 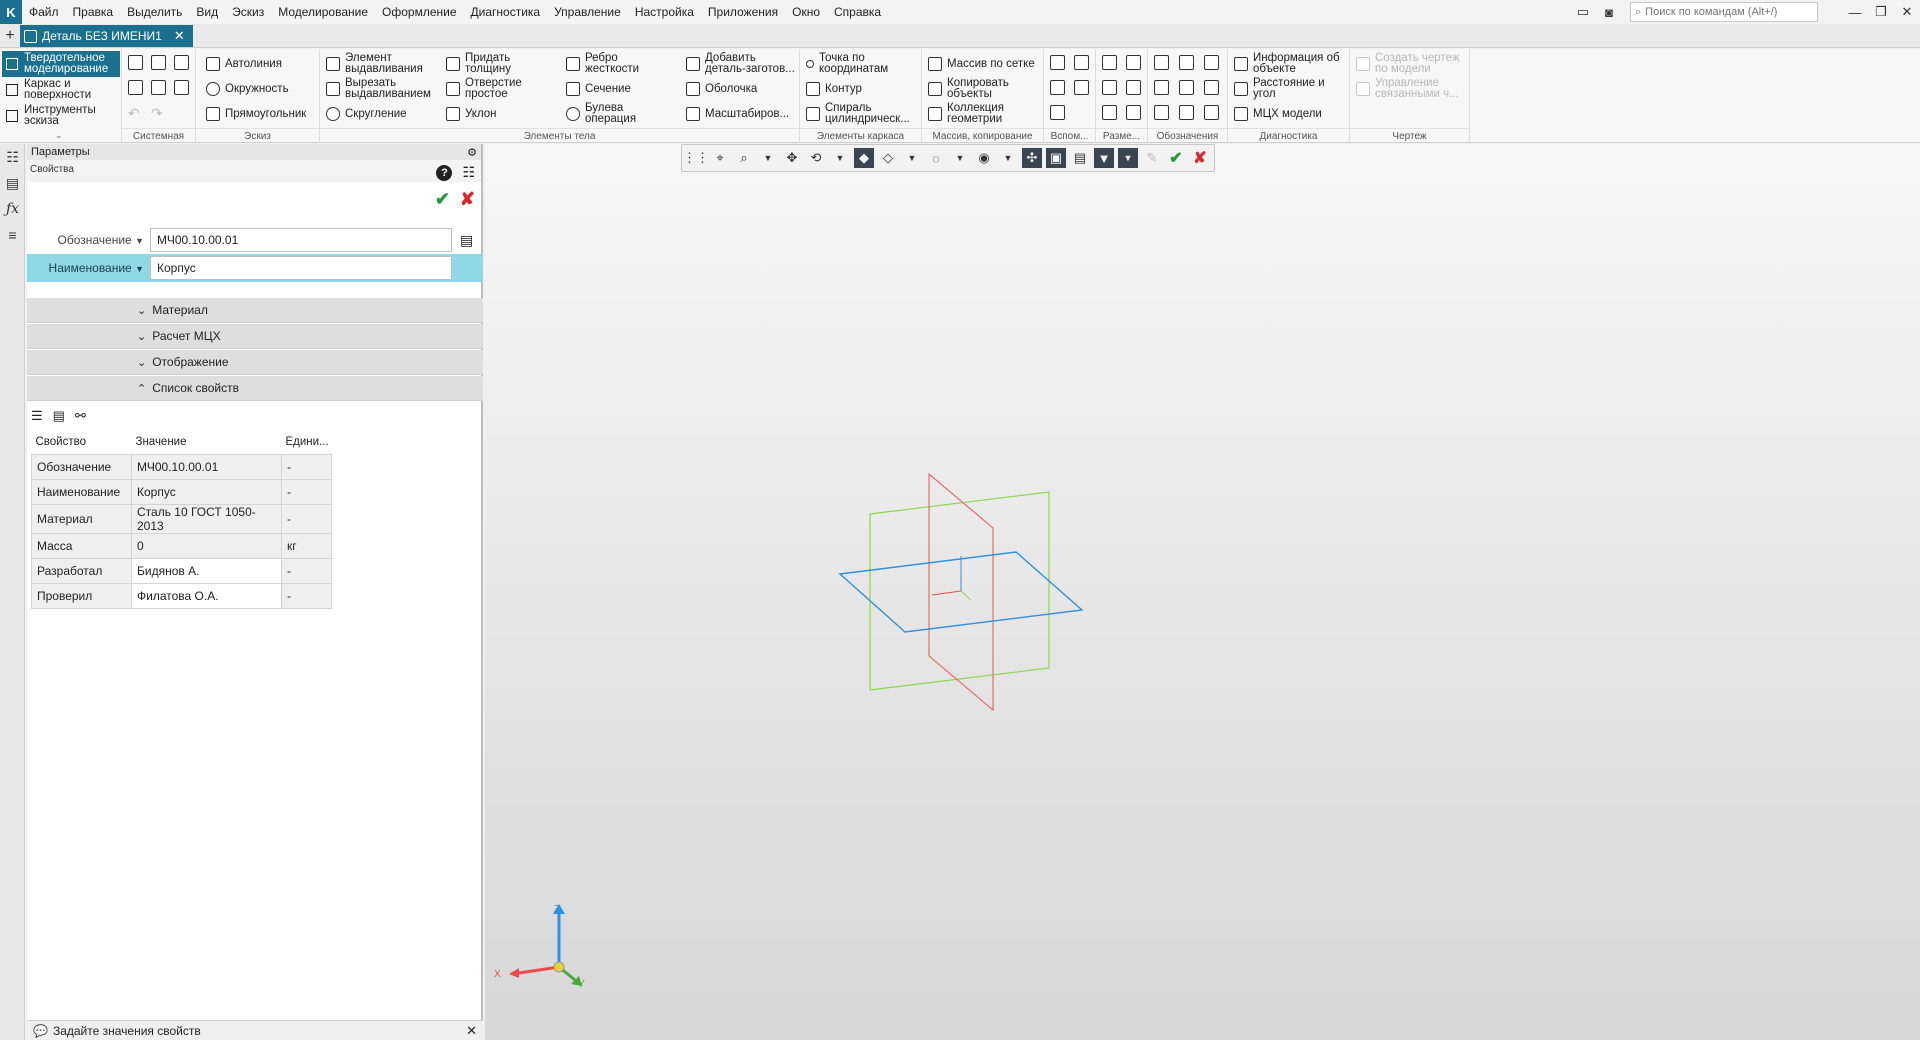 I want to click on linear-dim-icon, so click(x=1109, y=62).